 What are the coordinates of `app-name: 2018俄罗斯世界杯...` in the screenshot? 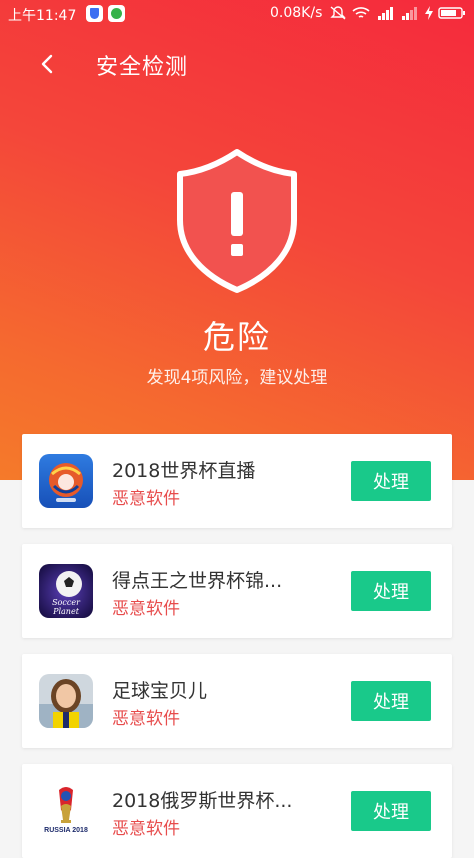 It's located at (202, 801).